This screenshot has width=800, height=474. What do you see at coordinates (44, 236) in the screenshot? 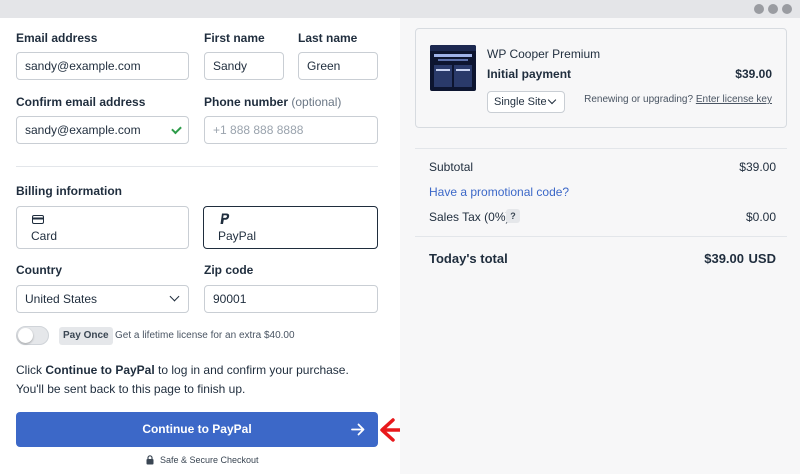
I see `payment-method-card-label: Card` at bounding box center [44, 236].